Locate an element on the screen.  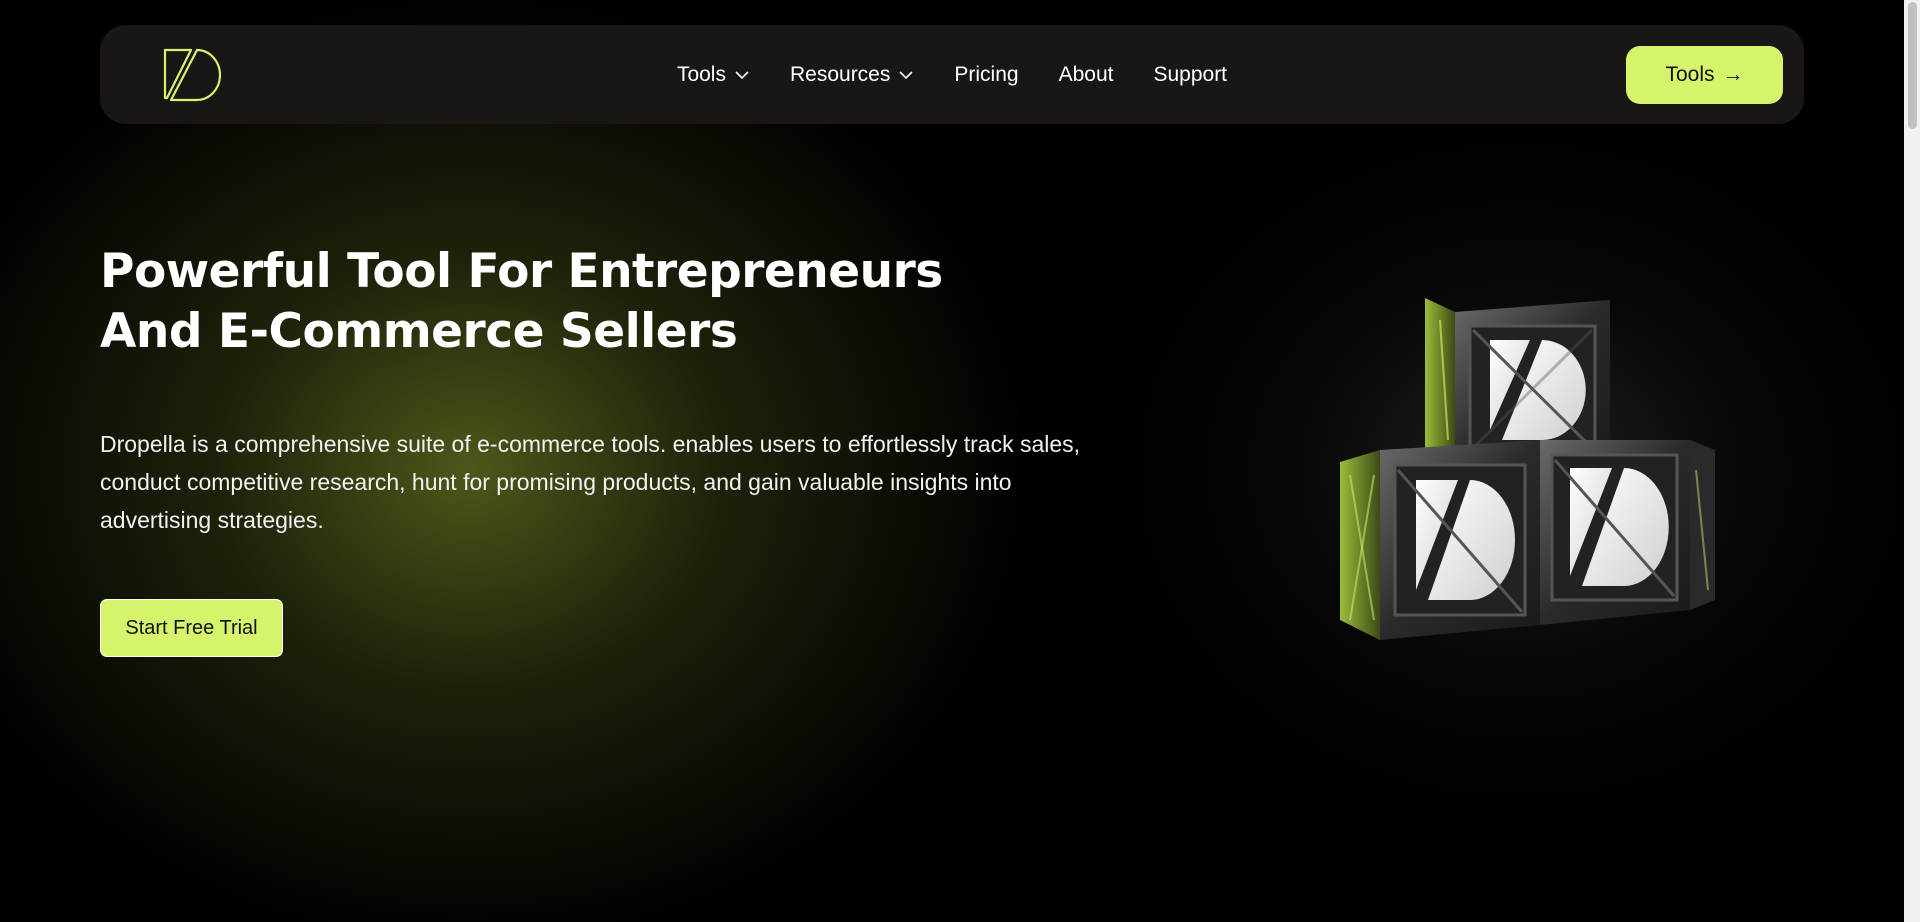
nav-item-label: Support is located at coordinates (1190, 74).